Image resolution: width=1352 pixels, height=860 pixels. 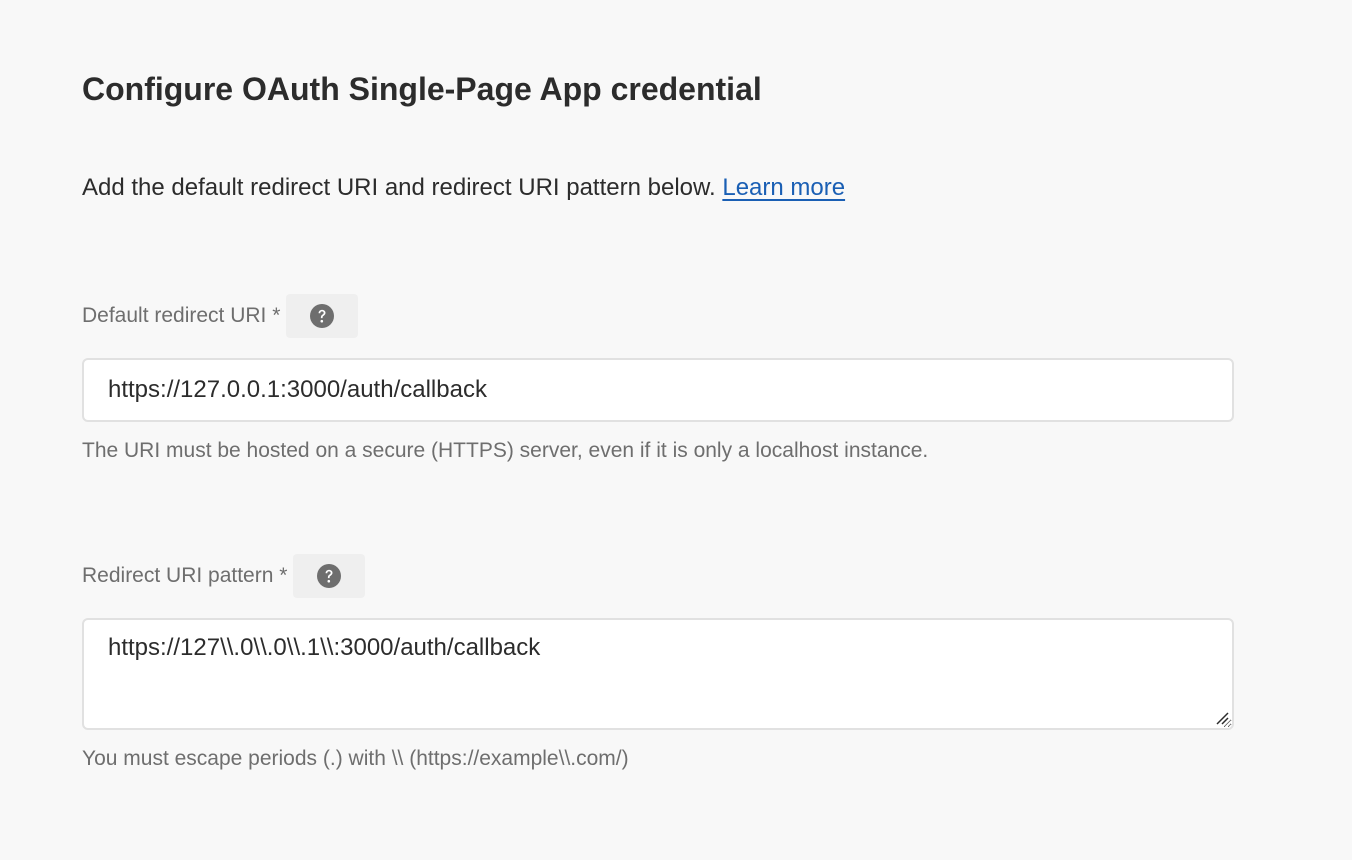 What do you see at coordinates (185, 575) in the screenshot?
I see `redirect-pattern-label: Redirect URI pattern *` at bounding box center [185, 575].